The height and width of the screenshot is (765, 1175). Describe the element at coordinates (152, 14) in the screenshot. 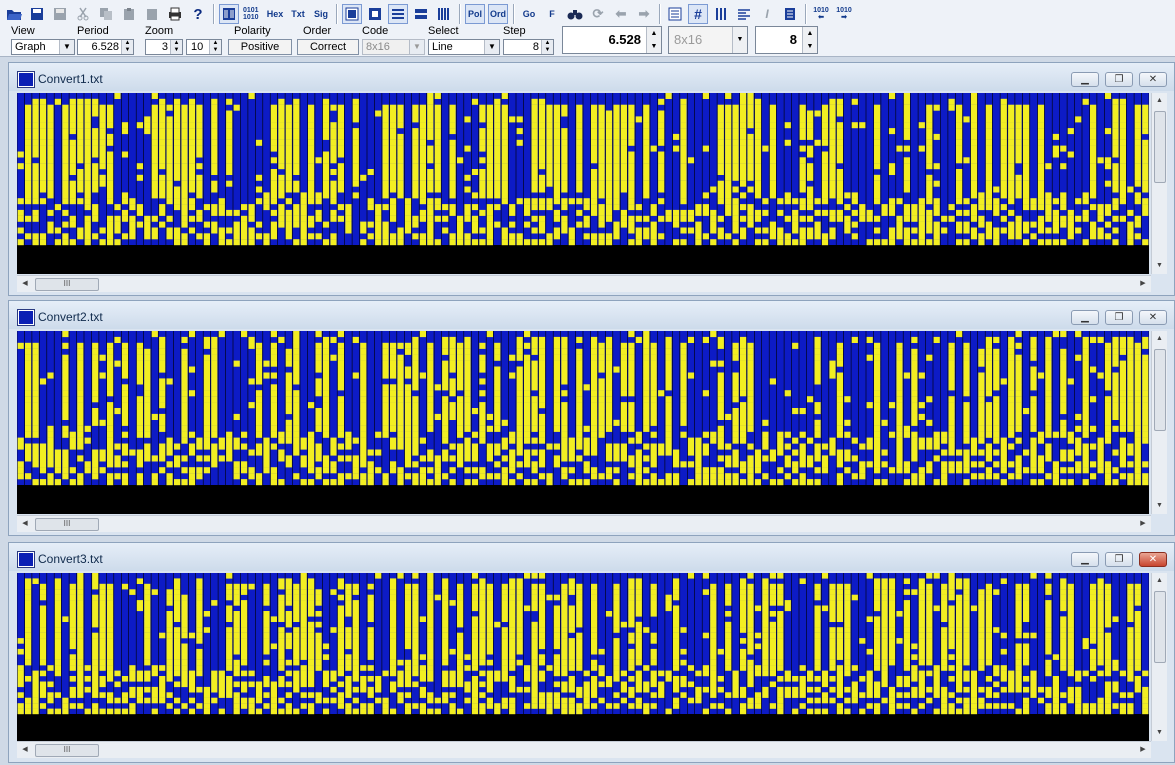

I see `paste-special-icon` at that location.